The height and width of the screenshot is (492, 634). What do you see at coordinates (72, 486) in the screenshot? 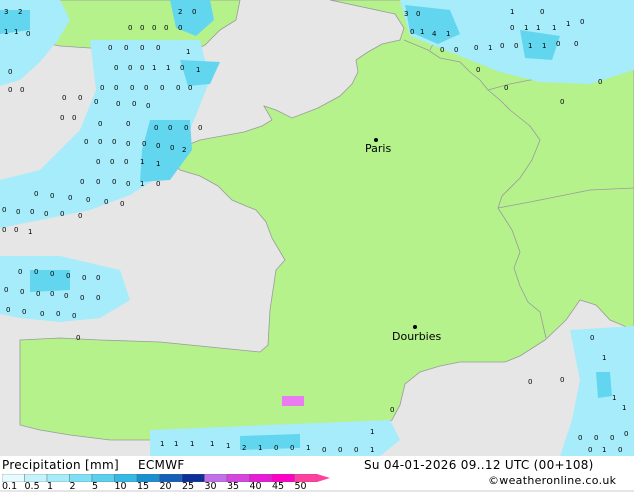
I see `scale-tick-label: 2` at bounding box center [72, 486].